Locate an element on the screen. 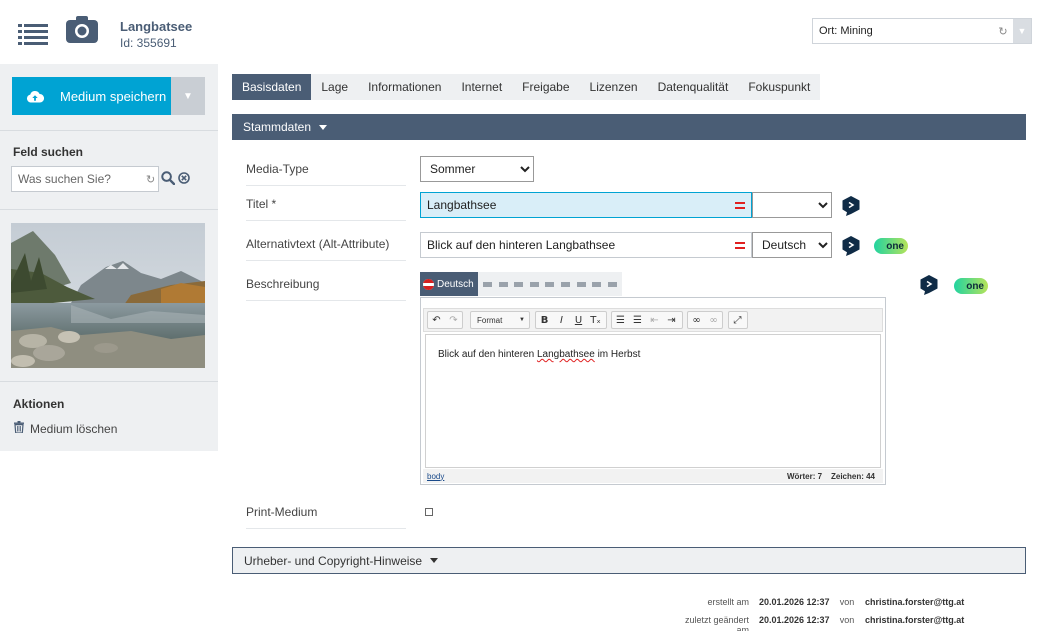 Image resolution: width=1048 pixels, height=631 pixels. delete-medium-link: Medium löschen is located at coordinates (65, 428).